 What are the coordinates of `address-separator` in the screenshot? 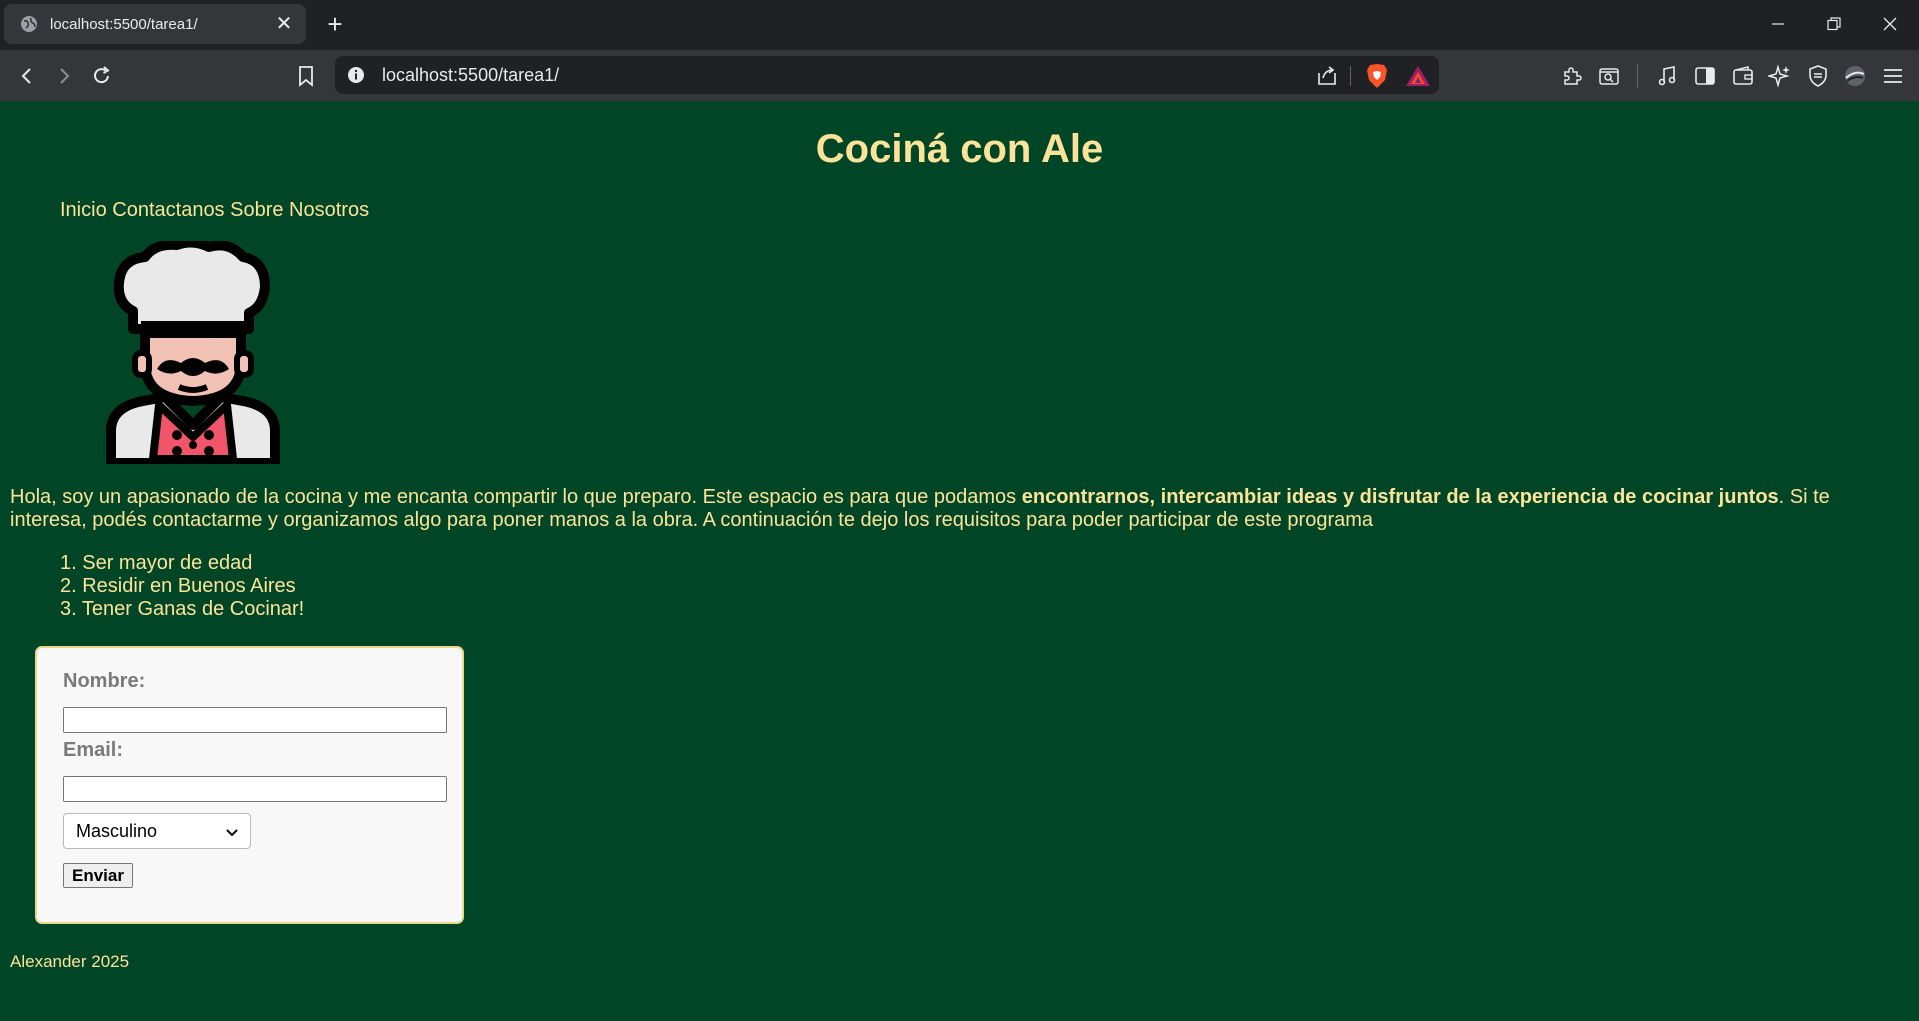 It's located at (1350, 76).